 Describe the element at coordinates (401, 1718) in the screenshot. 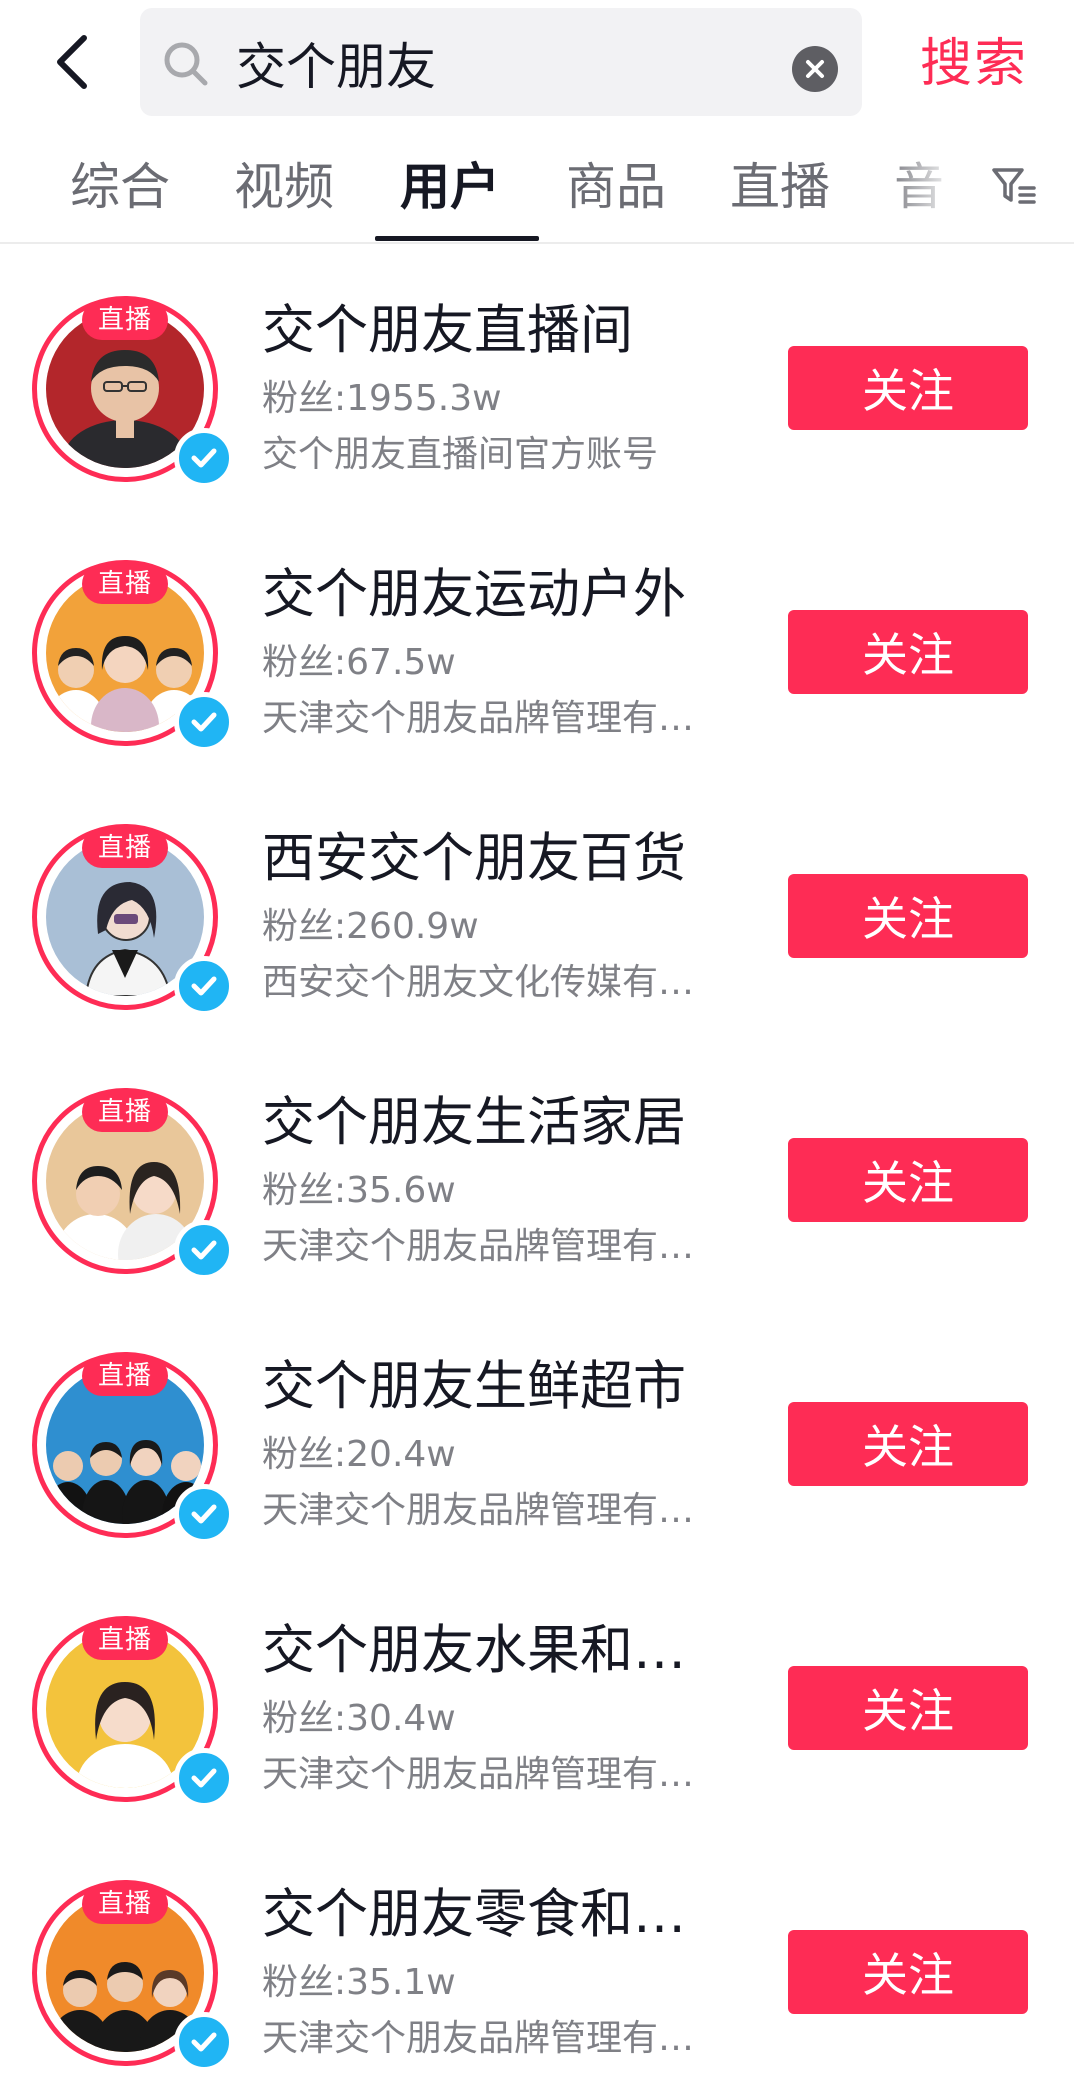

I see `fans-value: 30.4w` at that location.